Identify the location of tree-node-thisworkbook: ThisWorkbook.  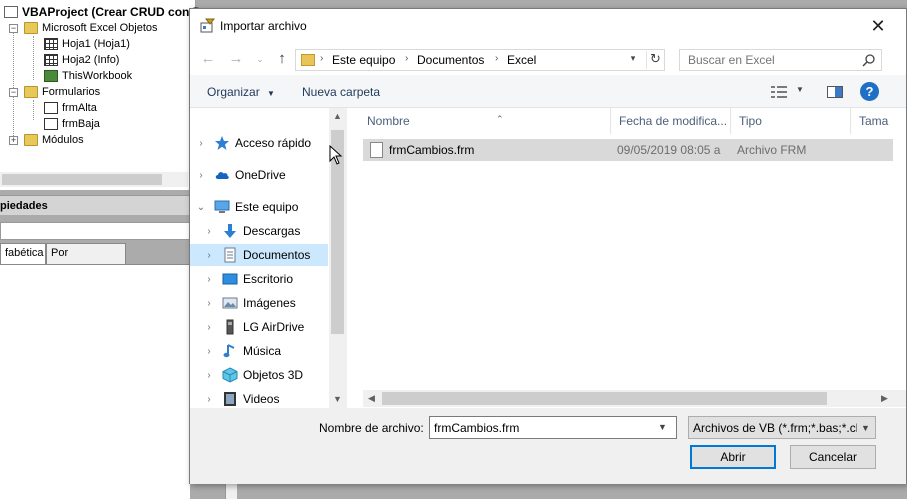
(88, 76).